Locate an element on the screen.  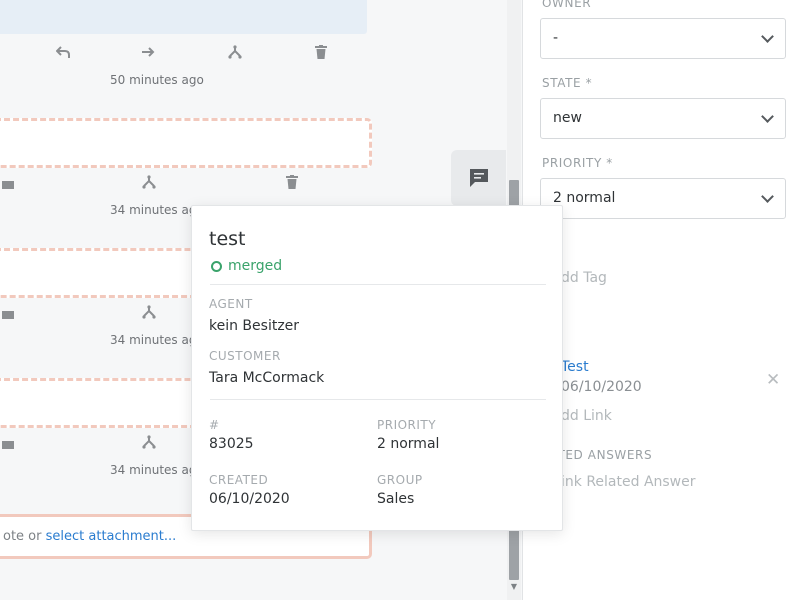
agent-value: kein Besitzer is located at coordinates (254, 326).